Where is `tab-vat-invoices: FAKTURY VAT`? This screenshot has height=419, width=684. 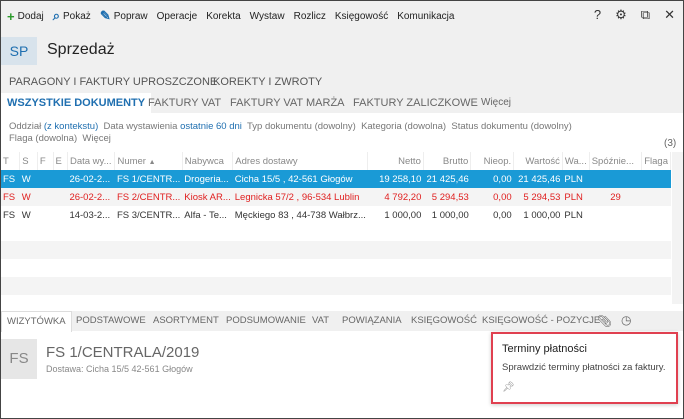 tab-vat-invoices: FAKTURY VAT is located at coordinates (184, 103).